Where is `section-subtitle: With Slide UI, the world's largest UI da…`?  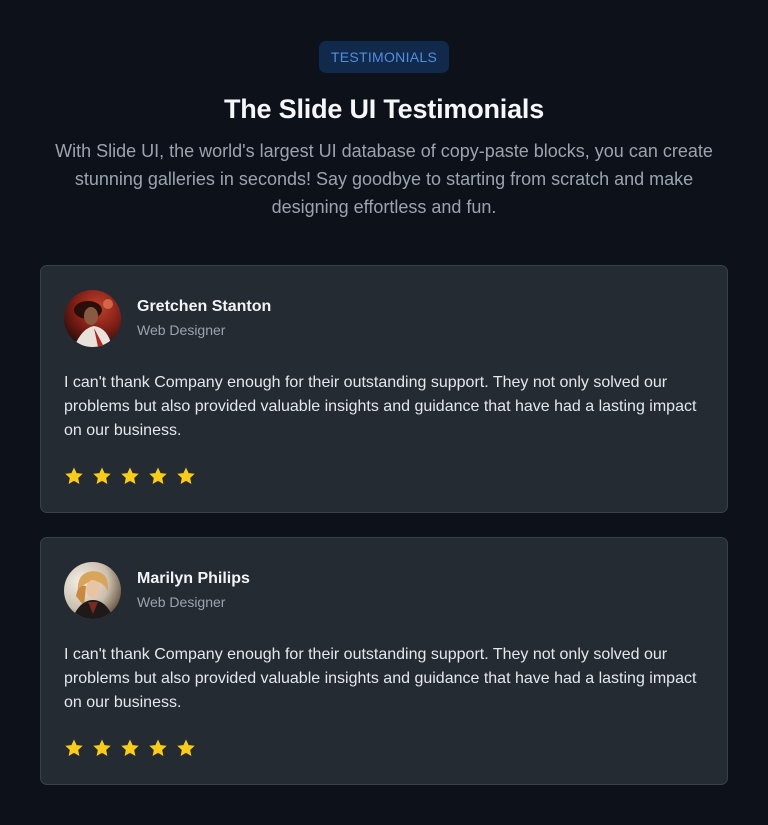 section-subtitle: With Slide UI, the world's largest UI da… is located at coordinates (384, 179).